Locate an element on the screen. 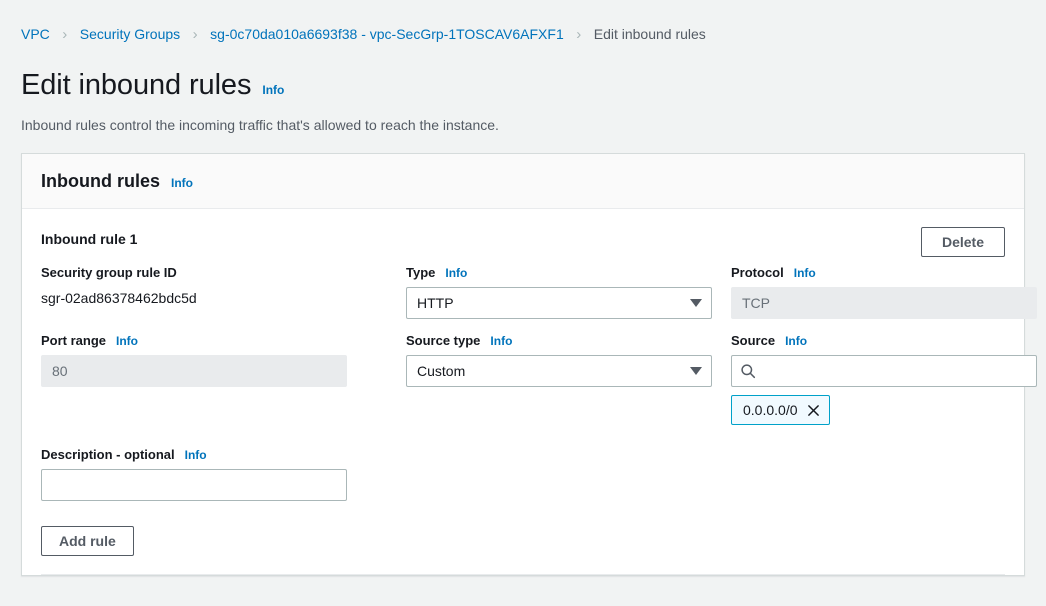 Image resolution: width=1046 pixels, height=606 pixels. type-select-wrap: HTTP is located at coordinates (559, 303).